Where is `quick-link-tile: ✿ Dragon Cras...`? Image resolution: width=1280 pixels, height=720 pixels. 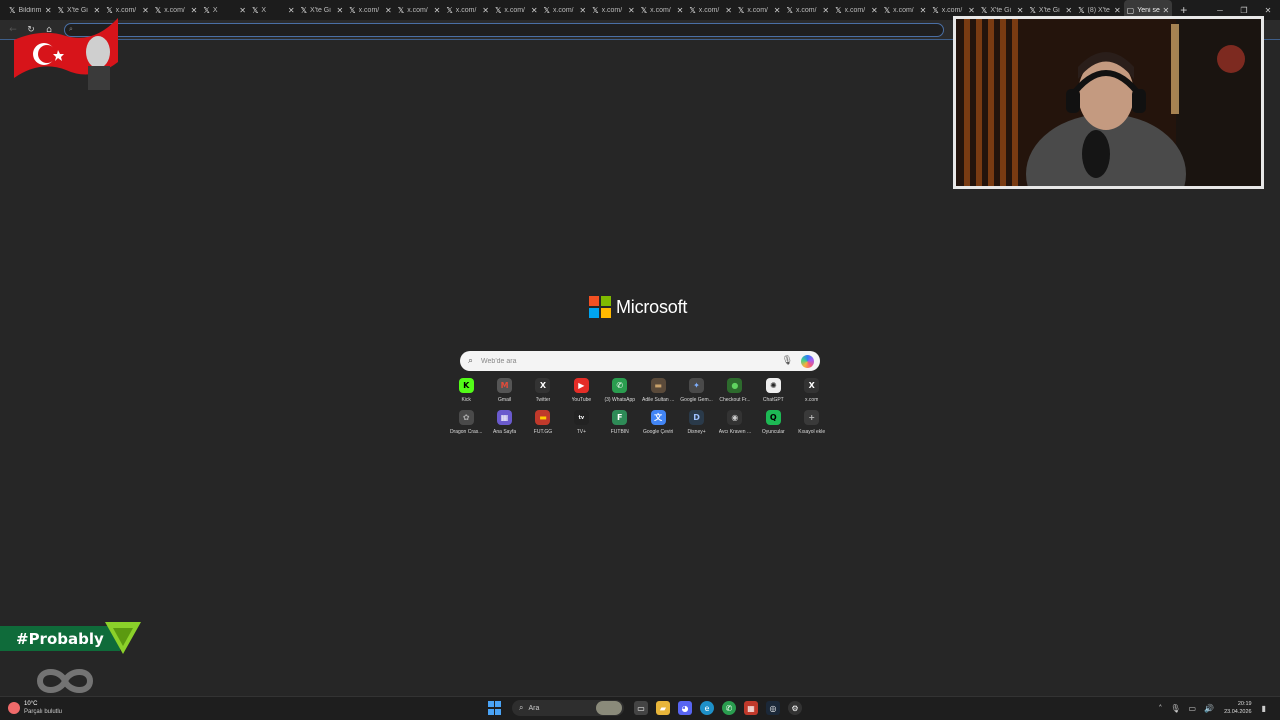
quick-link-tile: ✿ Dragon Cras... is located at coordinates (466, 422).